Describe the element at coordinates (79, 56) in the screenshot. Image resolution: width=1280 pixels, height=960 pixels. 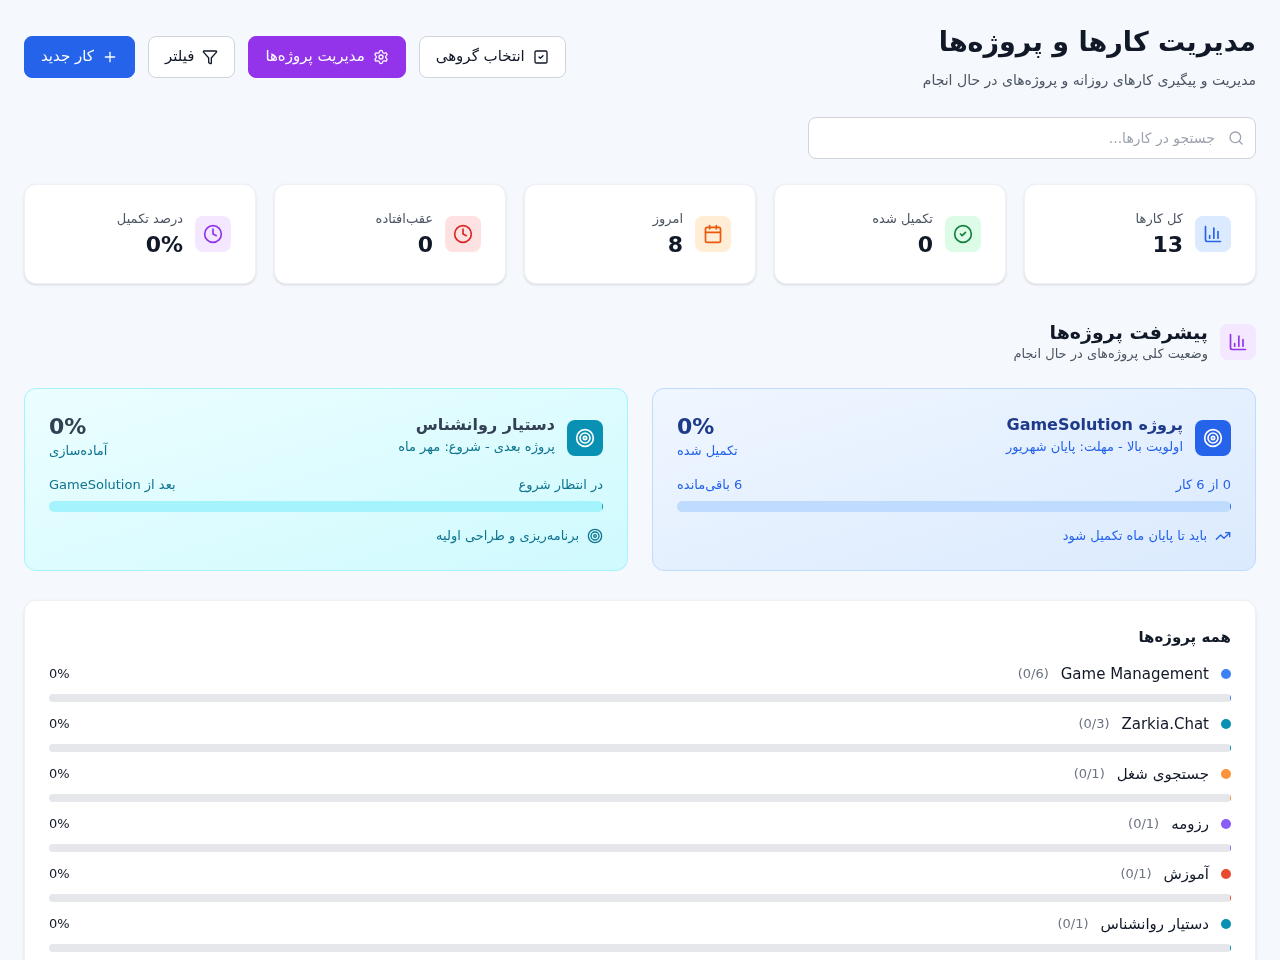
I see `new-task-button: کار جدید` at that location.